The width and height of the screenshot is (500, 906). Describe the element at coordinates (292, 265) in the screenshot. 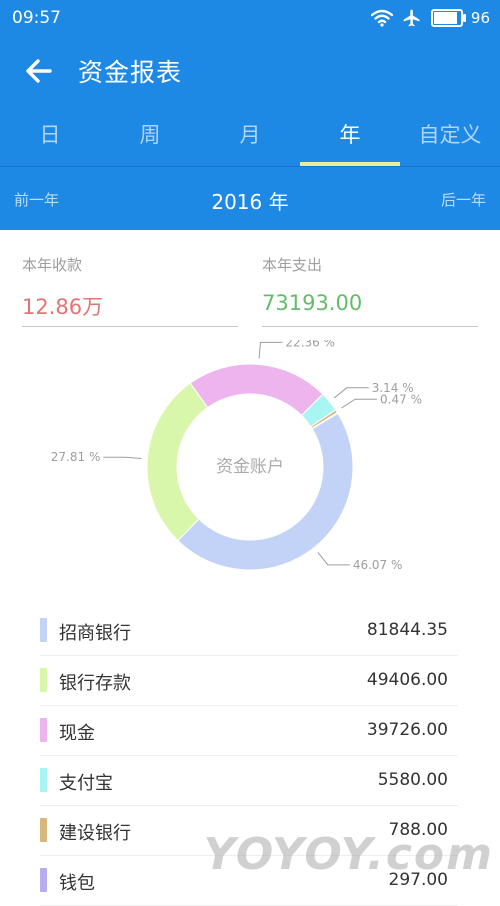

I see `expense-label: 本年支出` at that location.